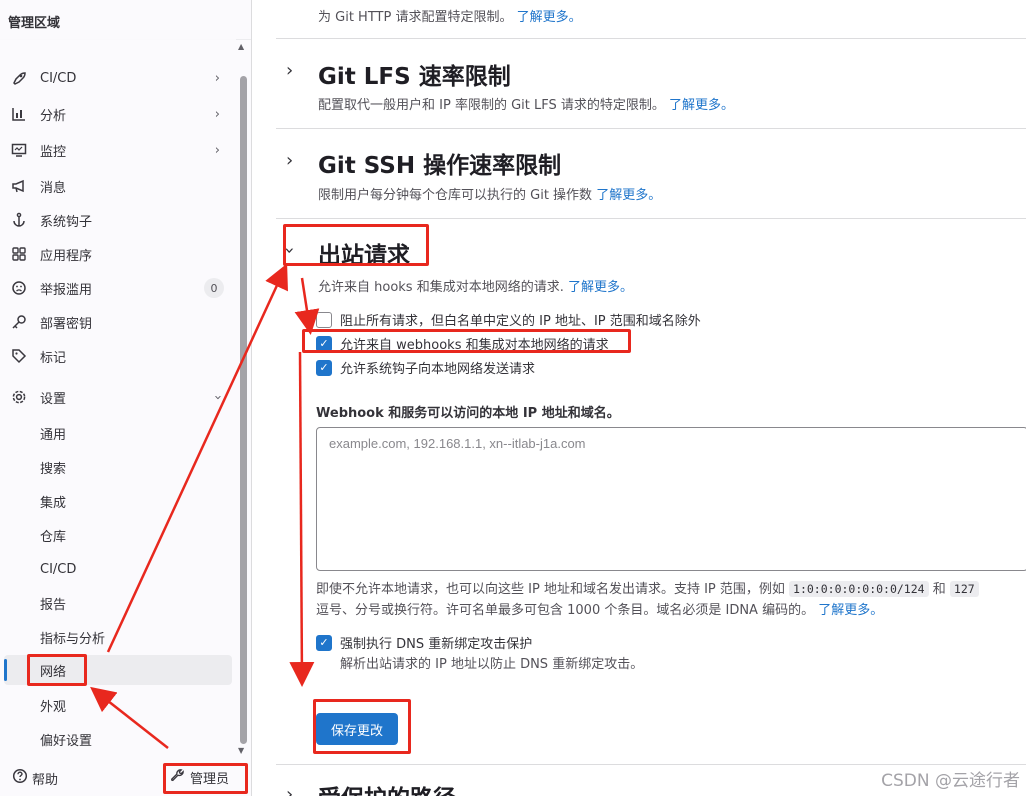 Image resolution: width=1026 pixels, height=796 pixels. Describe the element at coordinates (19, 78) in the screenshot. I see `rocket-icon` at that location.